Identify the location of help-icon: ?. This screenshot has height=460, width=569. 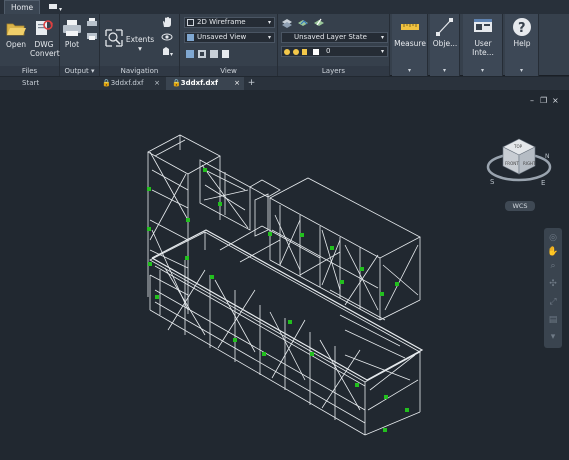
(522, 27).